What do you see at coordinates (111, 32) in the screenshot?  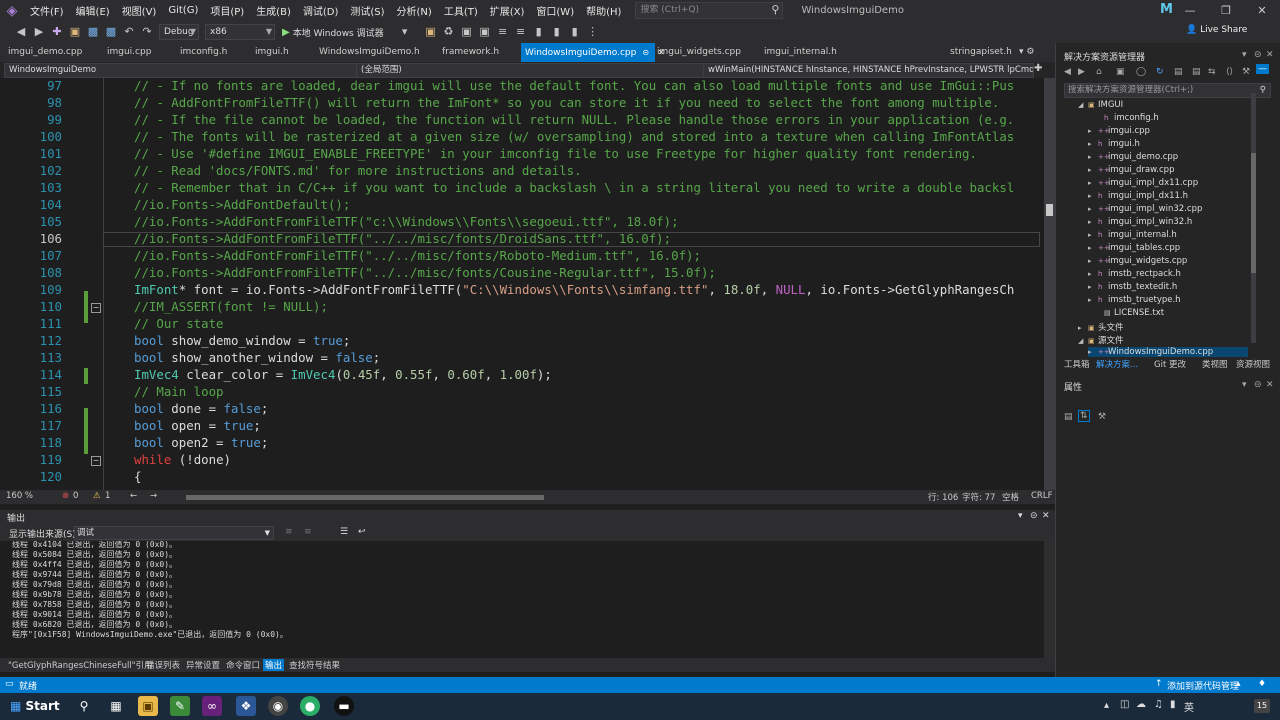 I see `save-all-icon: ▩` at bounding box center [111, 32].